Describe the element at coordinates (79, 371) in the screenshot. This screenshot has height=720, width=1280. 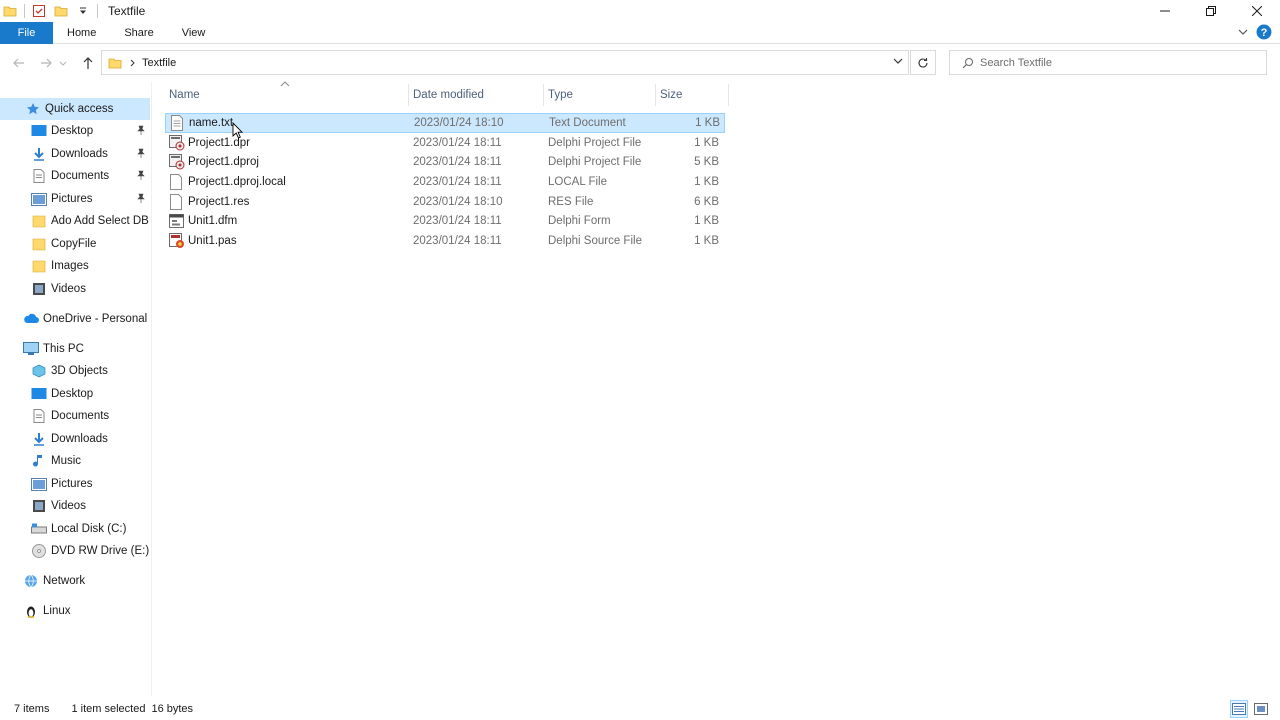
I see `nav-label: 3D Objects` at that location.